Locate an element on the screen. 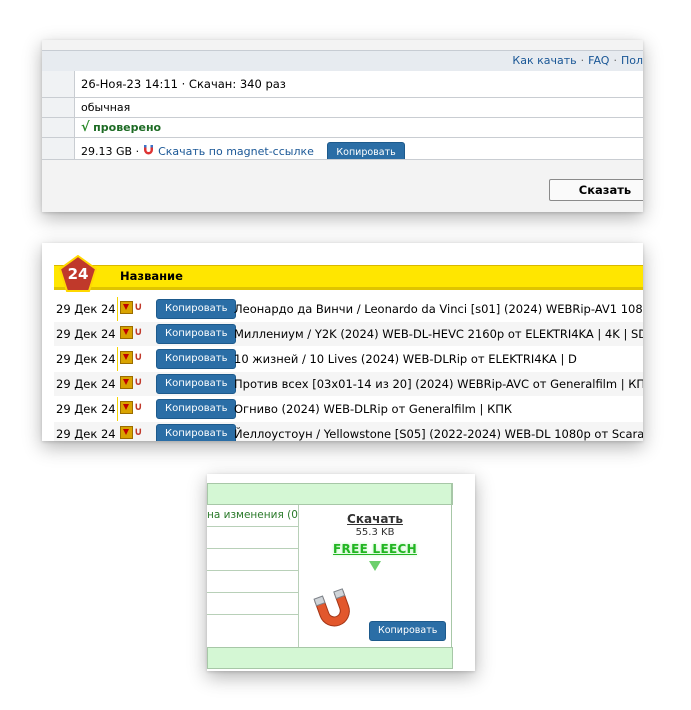 The width and height of the screenshot is (691, 710). box-right-border is located at coordinates (451, 576).